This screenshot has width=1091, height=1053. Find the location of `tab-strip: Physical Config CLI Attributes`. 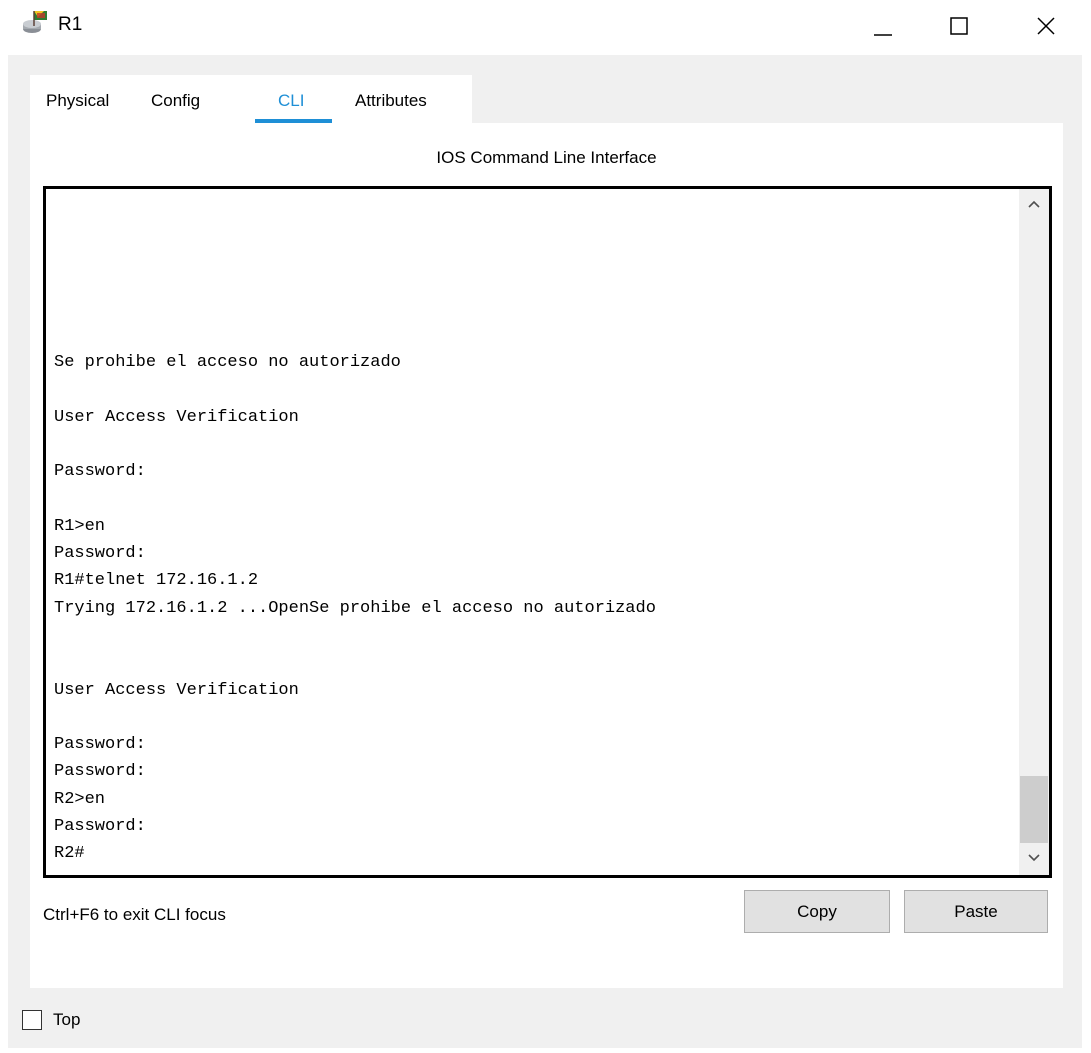

tab-strip: Physical Config CLI Attributes is located at coordinates (251, 99).